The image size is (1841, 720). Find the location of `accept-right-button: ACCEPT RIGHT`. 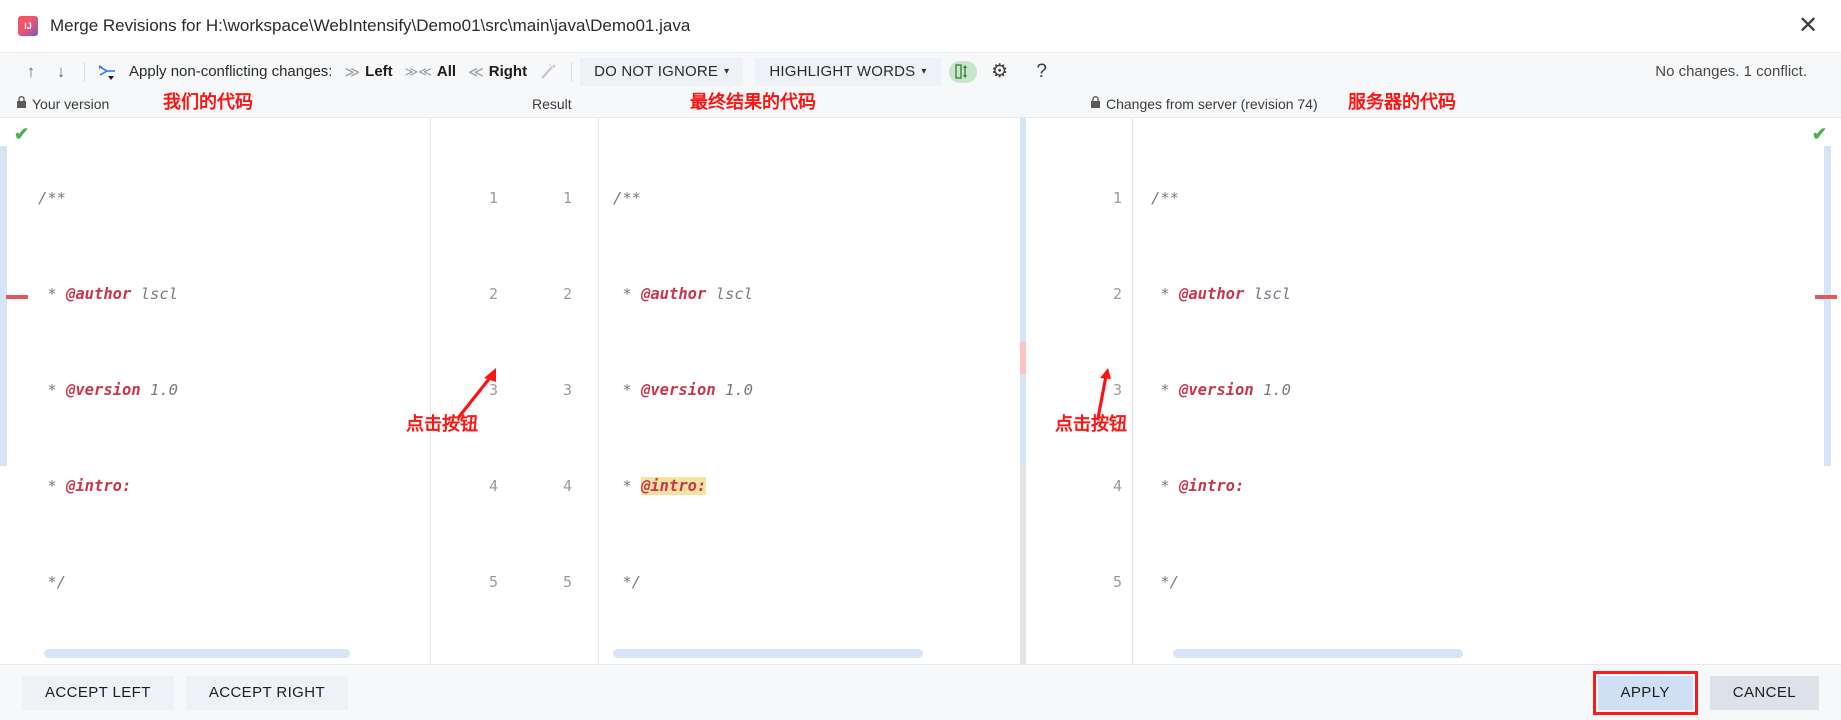

accept-right-button: ACCEPT RIGHT is located at coordinates (267, 692).